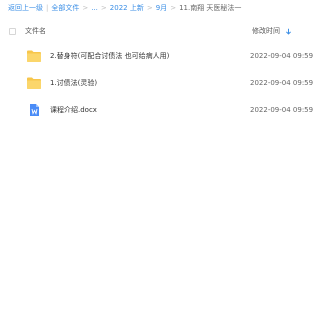 This screenshot has height=310, width=330. I want to click on file-list-header: 文件名 修改时间, so click(165, 31).